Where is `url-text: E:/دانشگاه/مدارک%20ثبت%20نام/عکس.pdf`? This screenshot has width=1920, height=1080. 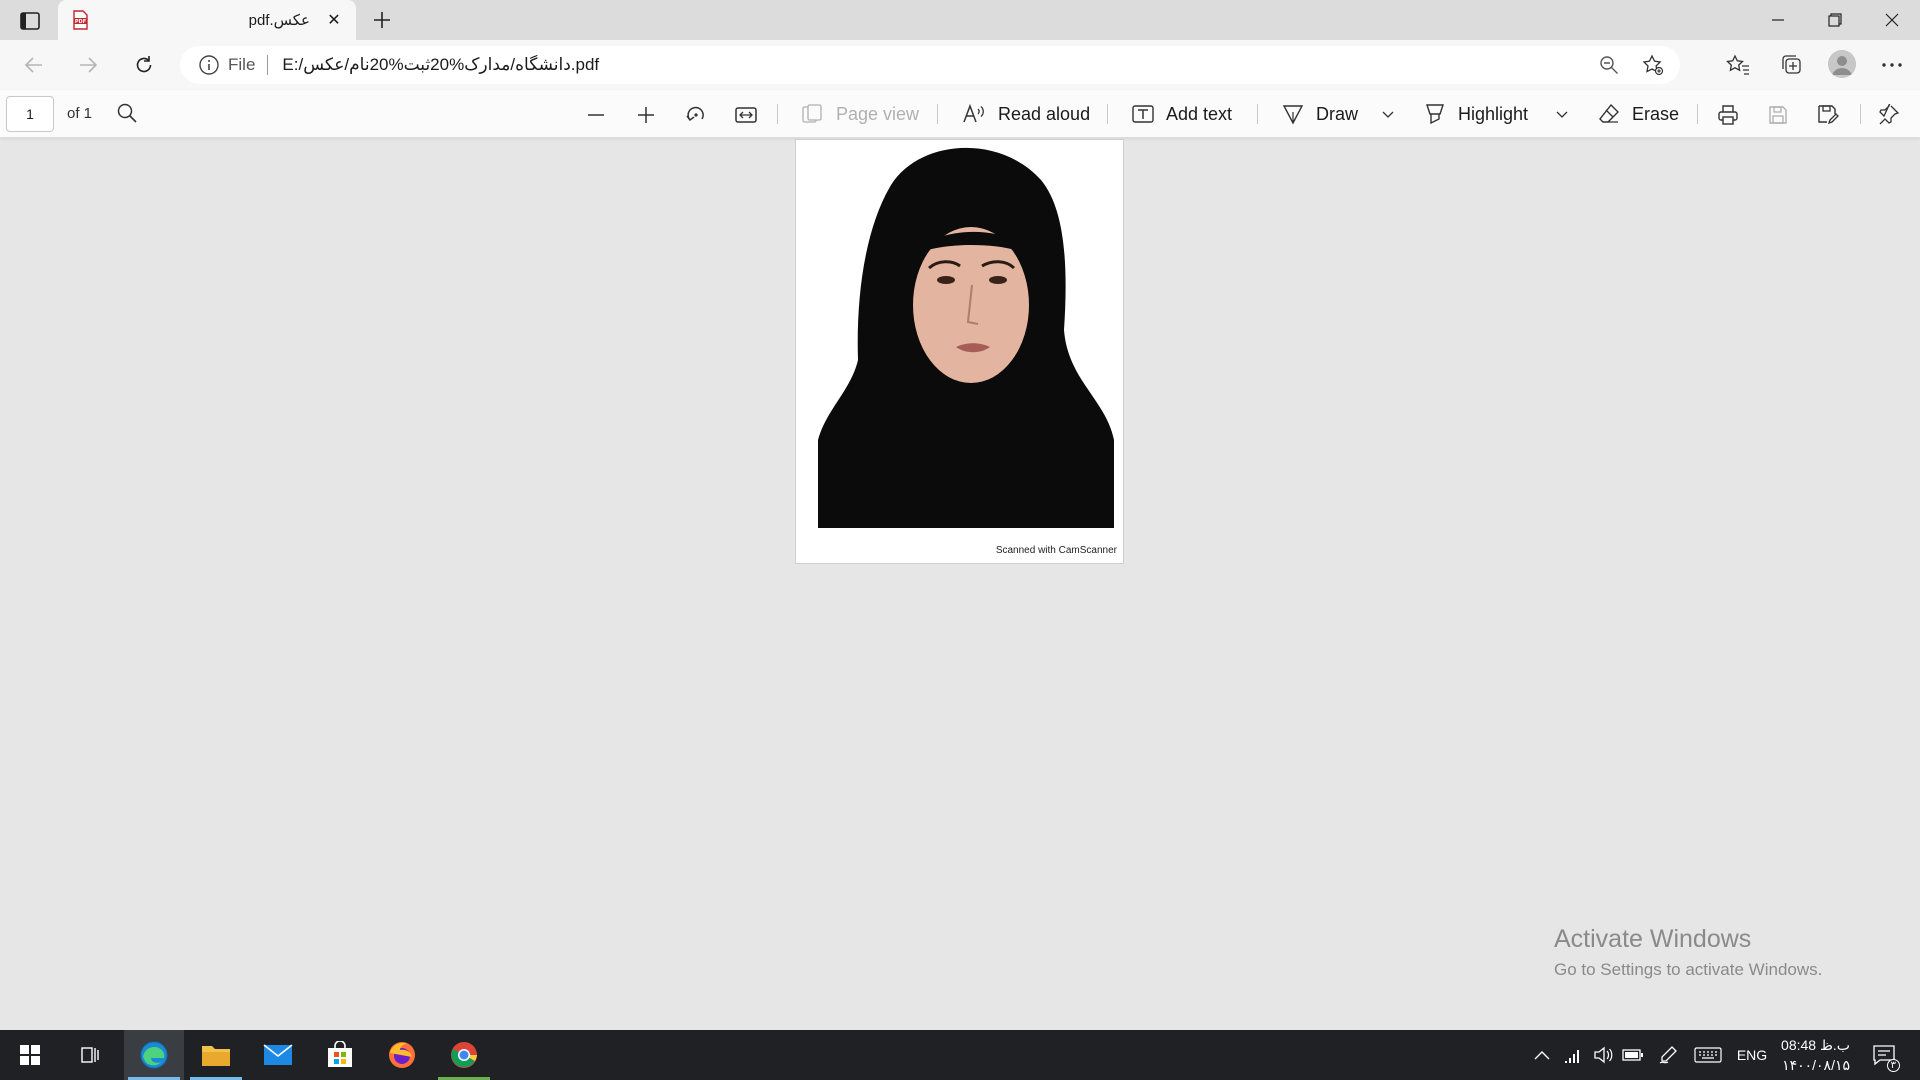
url-text: E:/دانشگاه/مدارک%20ثبت%20نام/عکس.pdf is located at coordinates (440, 65).